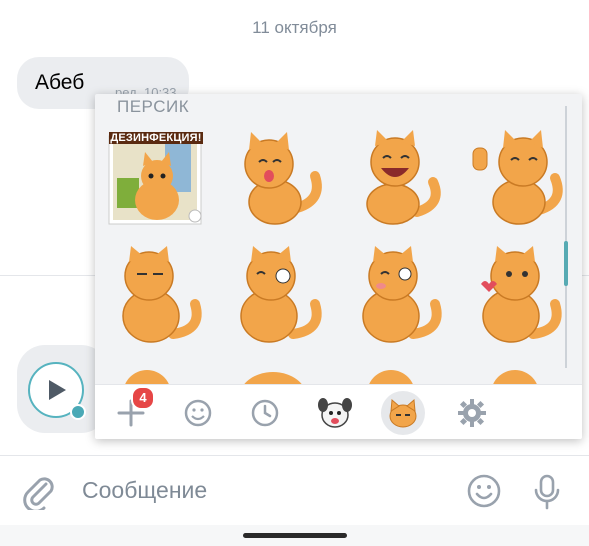 The image size is (589, 546). Describe the element at coordinates (484, 491) in the screenshot. I see `smile-icon` at that location.